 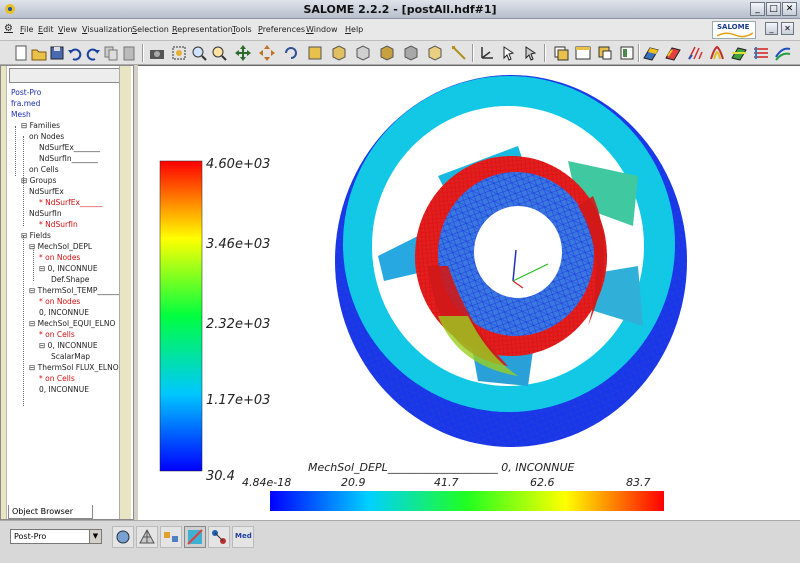 I want to click on tree-item: Mesh, so click(x=21, y=114).